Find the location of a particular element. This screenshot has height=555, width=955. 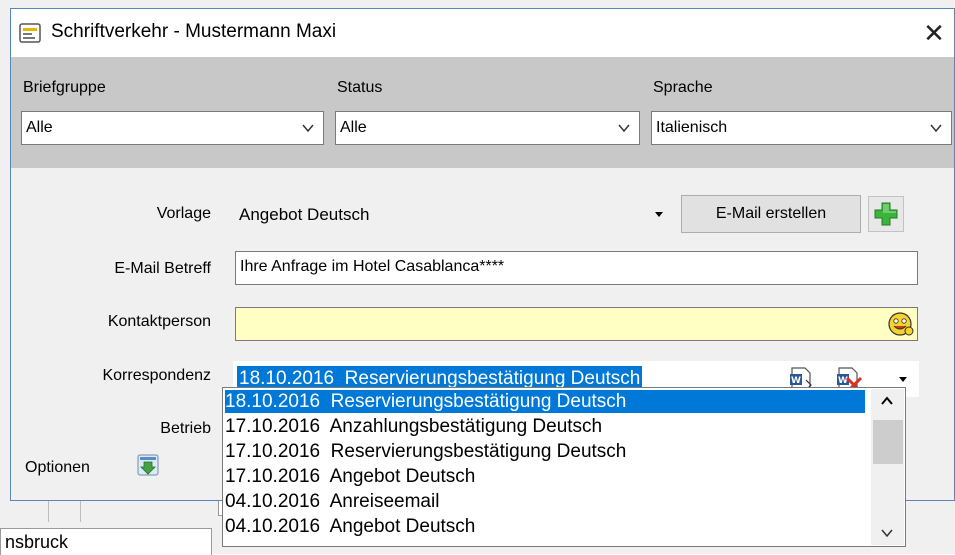

sprache-value: Italienisch is located at coordinates (692, 127).